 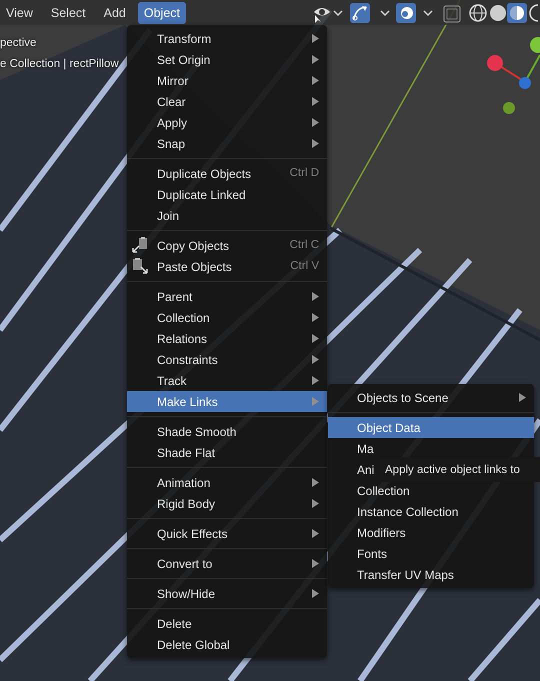 I want to click on rendered-shading-icon, so click(x=534, y=13).